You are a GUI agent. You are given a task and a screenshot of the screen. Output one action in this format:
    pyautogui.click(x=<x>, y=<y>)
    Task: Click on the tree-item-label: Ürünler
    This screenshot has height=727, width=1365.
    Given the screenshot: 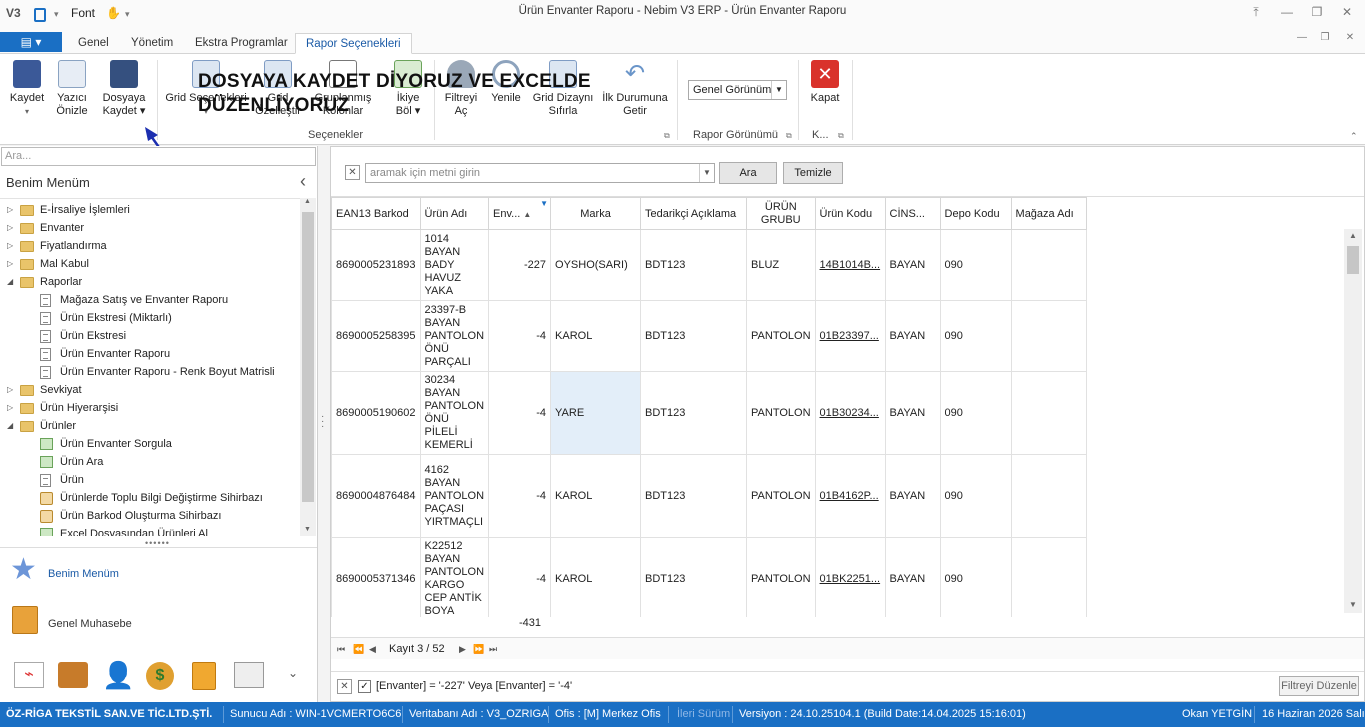 What is the action you would take?
    pyautogui.click(x=58, y=426)
    